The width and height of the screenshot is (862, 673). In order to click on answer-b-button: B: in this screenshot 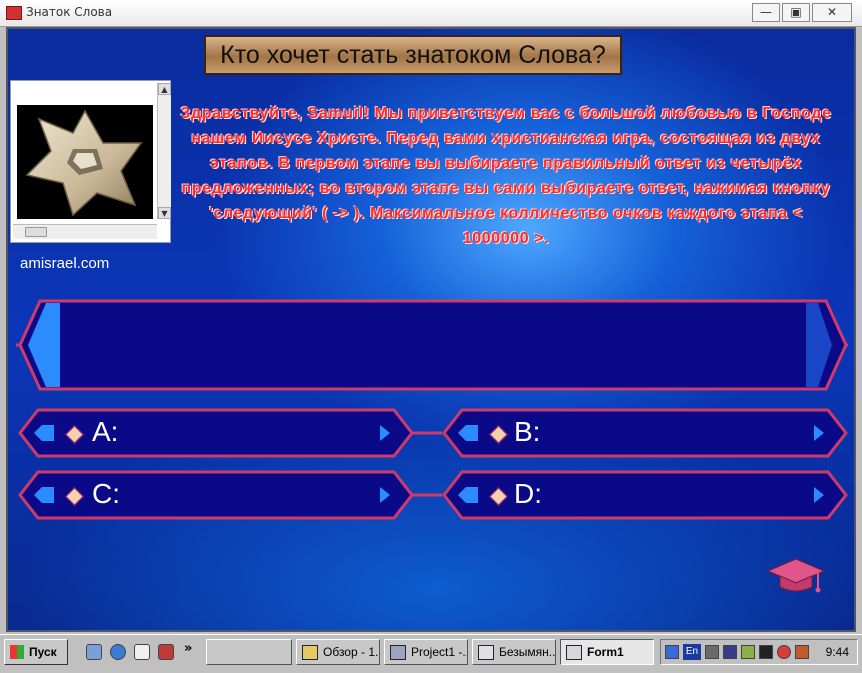, I will do `click(645, 433)`.